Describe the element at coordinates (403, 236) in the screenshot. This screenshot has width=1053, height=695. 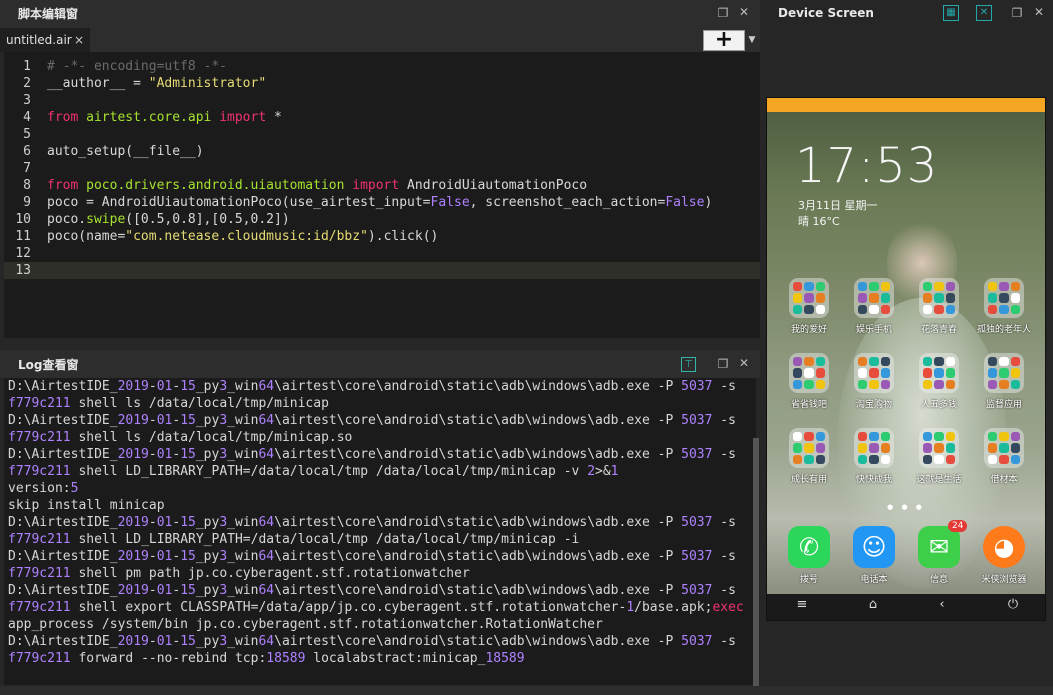
I see `code-token: ).click()` at that location.